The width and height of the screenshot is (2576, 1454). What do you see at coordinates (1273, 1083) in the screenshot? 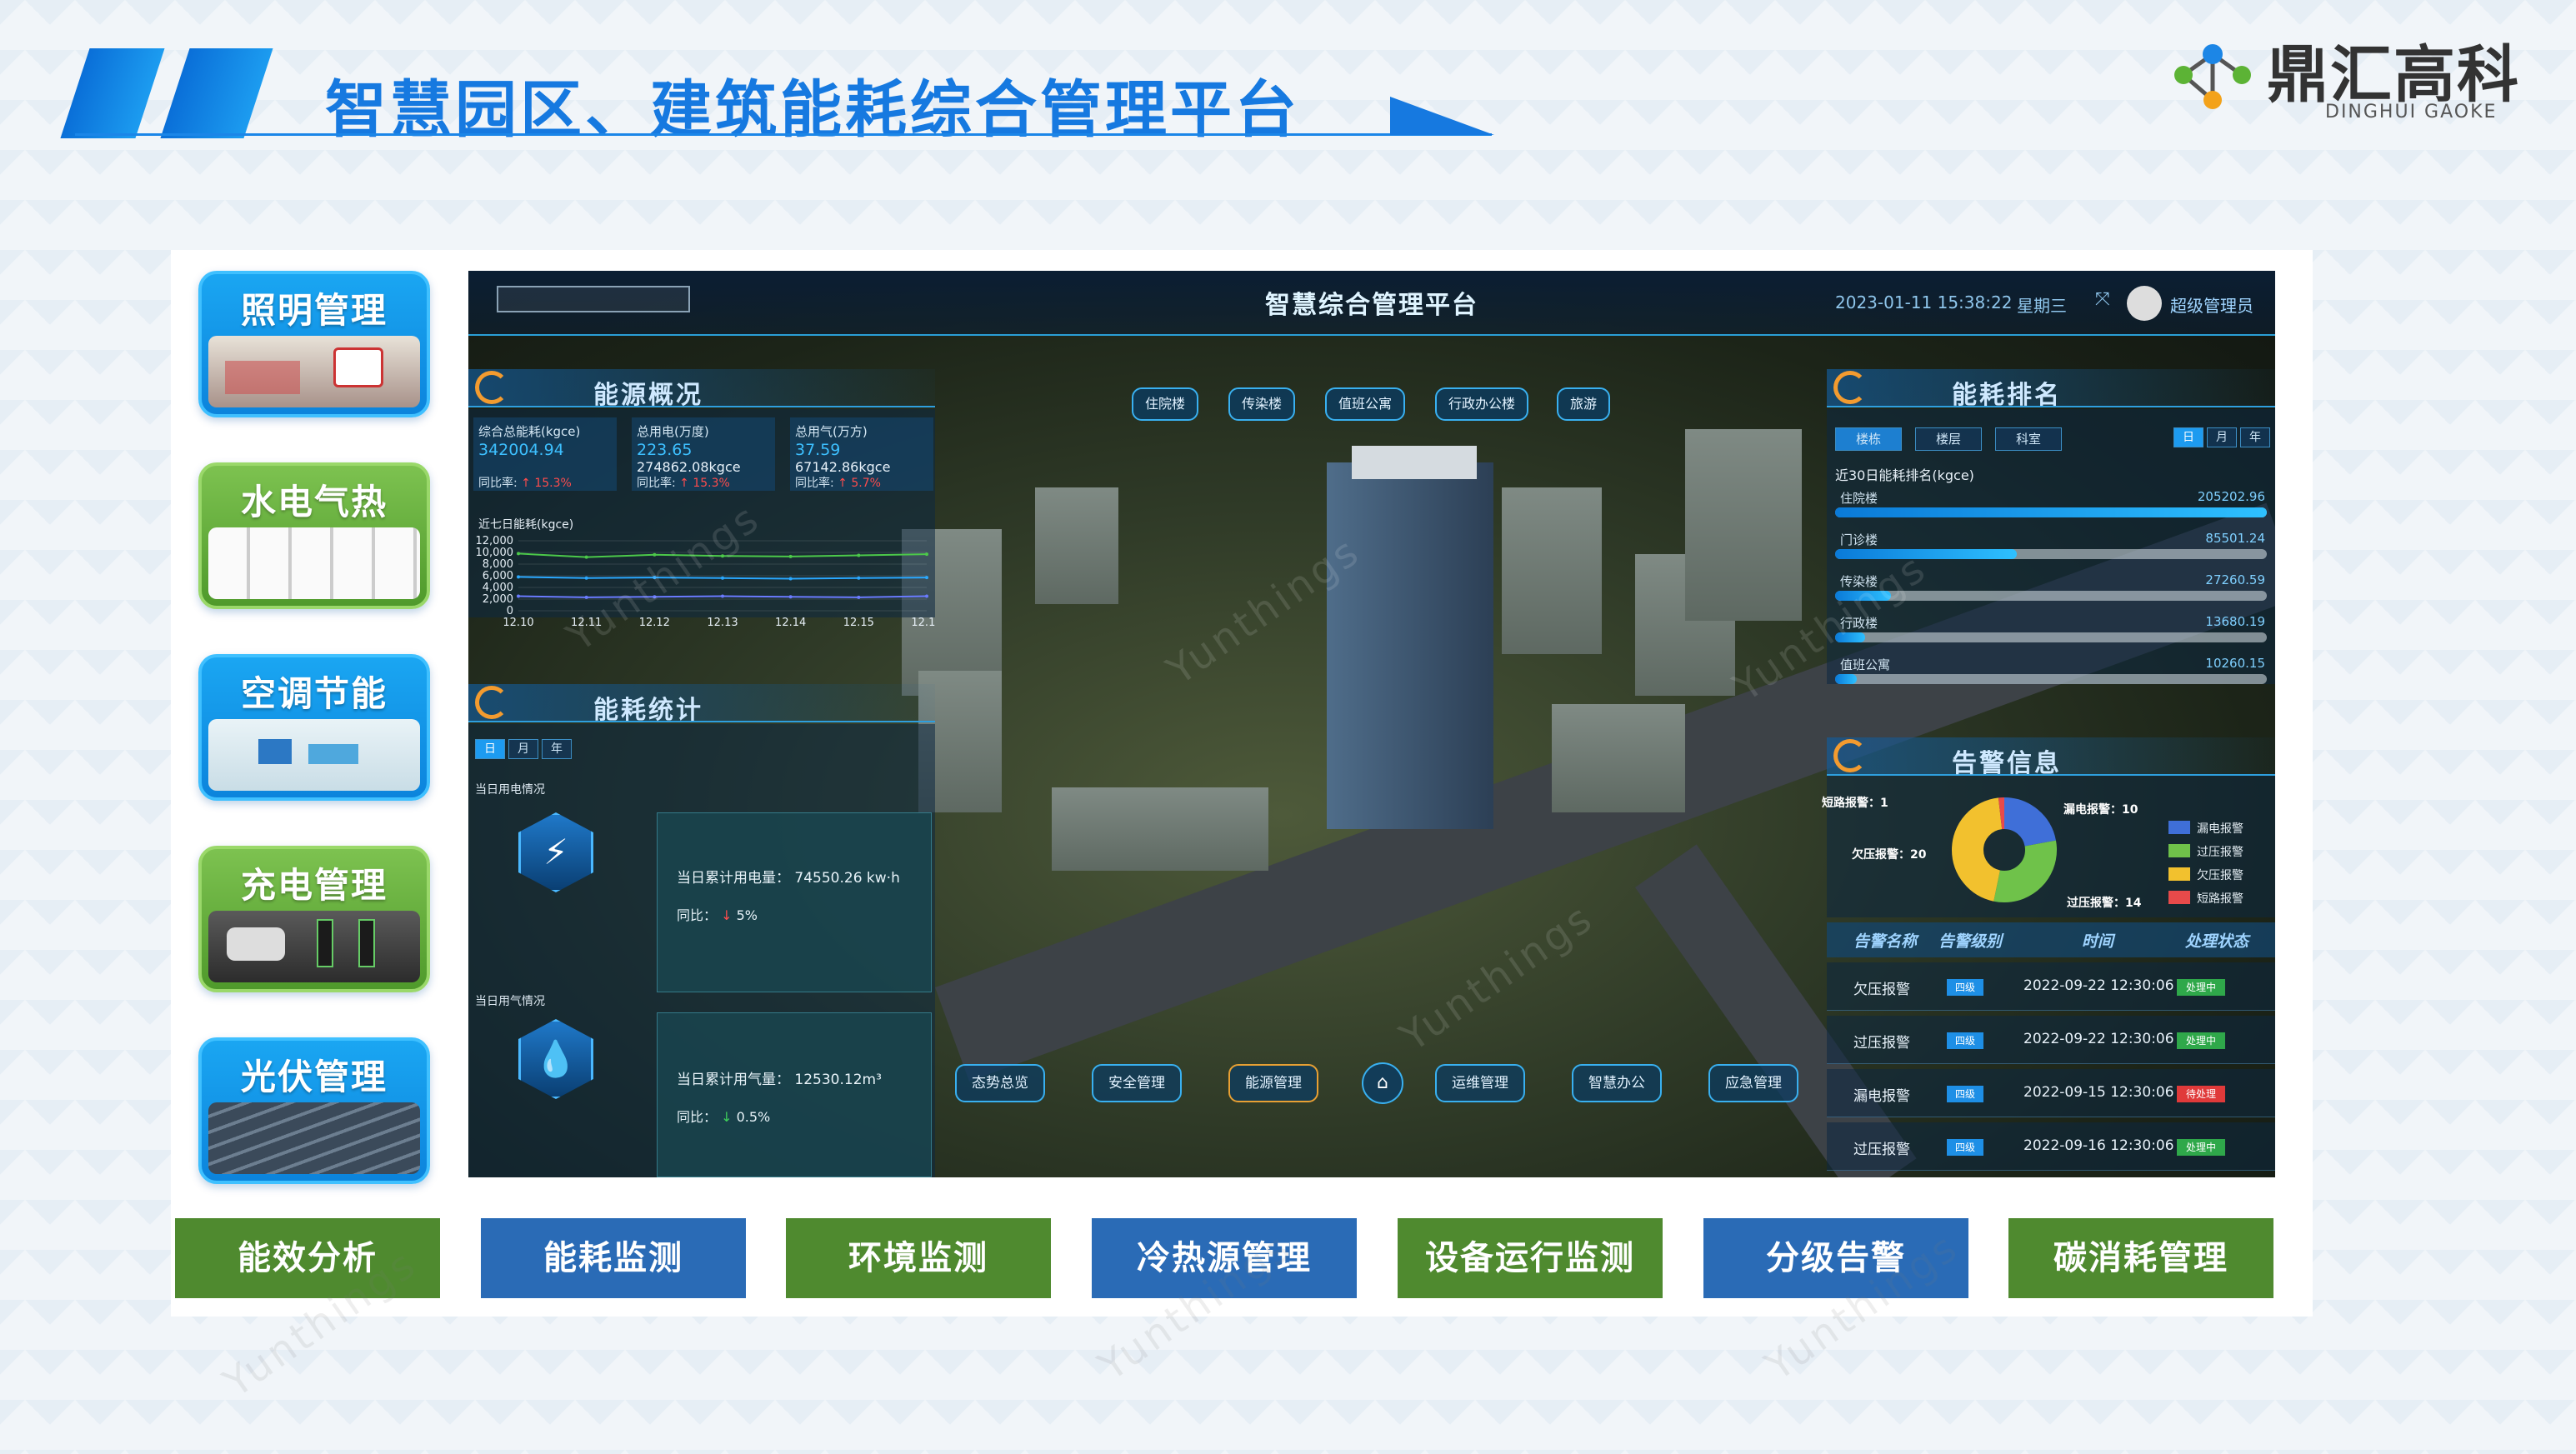
I see `nav-energy: 能源管理` at bounding box center [1273, 1083].